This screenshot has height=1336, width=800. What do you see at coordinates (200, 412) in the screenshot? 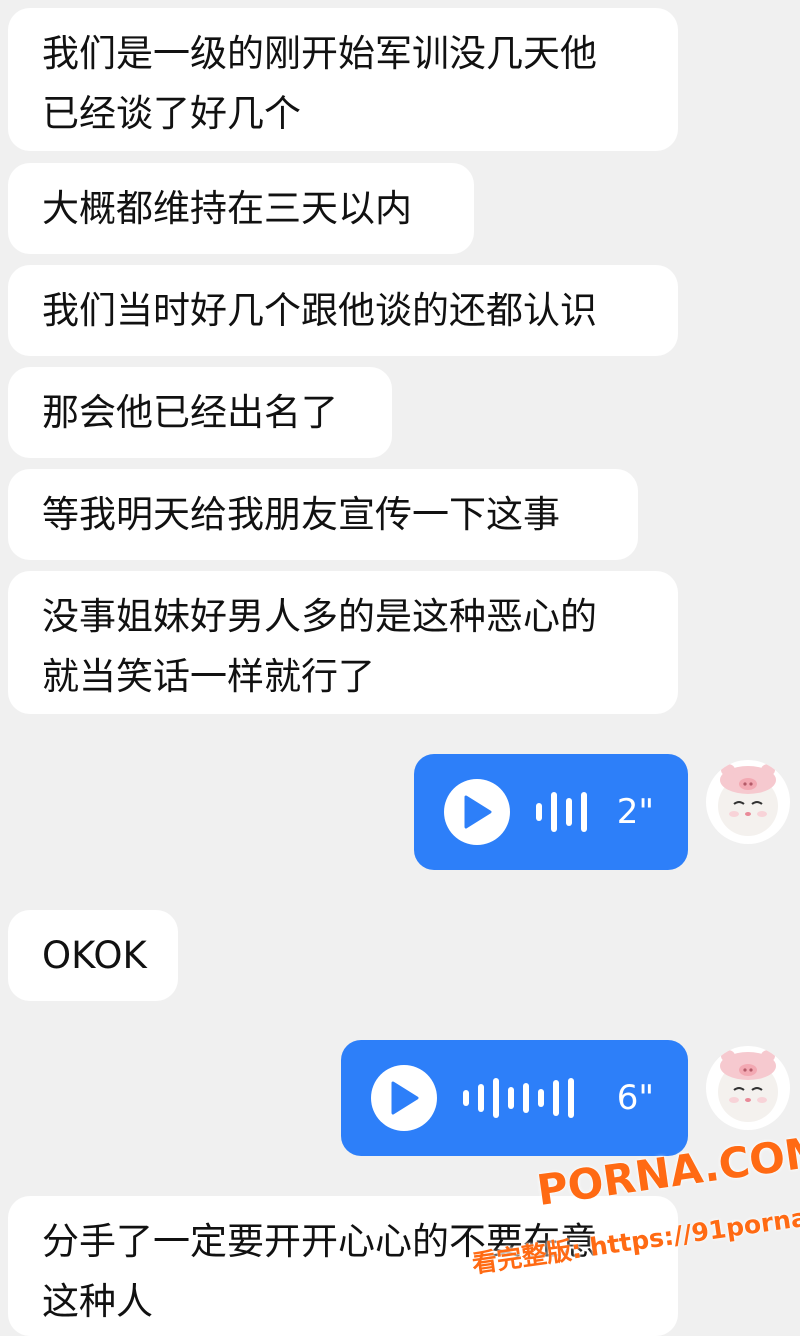
I see `incoming-message: 那会他已经出名了` at bounding box center [200, 412].